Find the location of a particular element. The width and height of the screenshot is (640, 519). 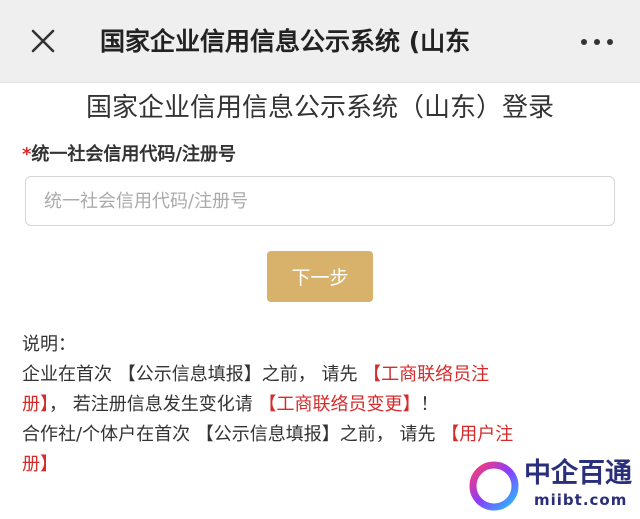

next-button: 下一步 is located at coordinates (320, 276).